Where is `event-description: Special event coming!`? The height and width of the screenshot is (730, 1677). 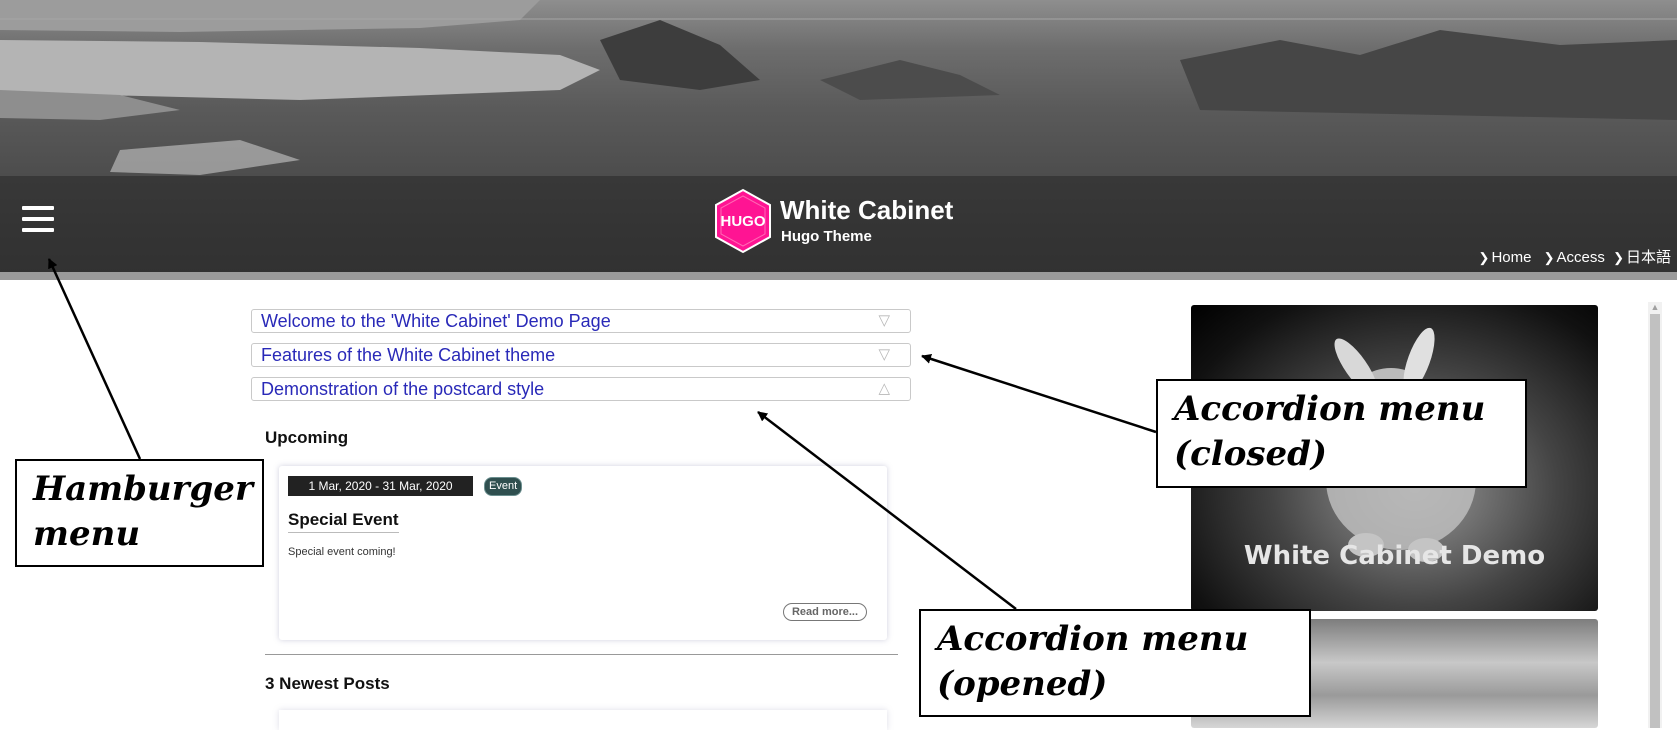
event-description: Special event coming! is located at coordinates (342, 552).